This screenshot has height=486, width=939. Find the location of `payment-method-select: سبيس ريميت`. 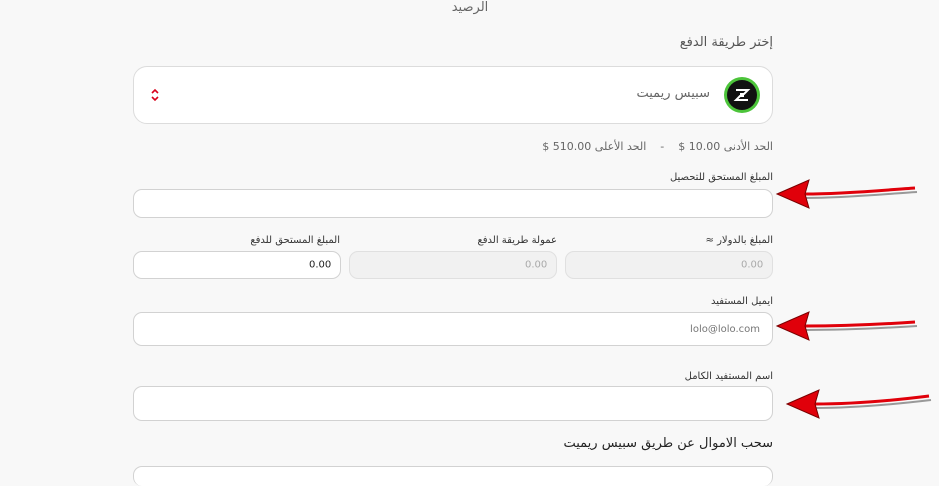

payment-method-select: سبيس ريميت is located at coordinates (453, 95).